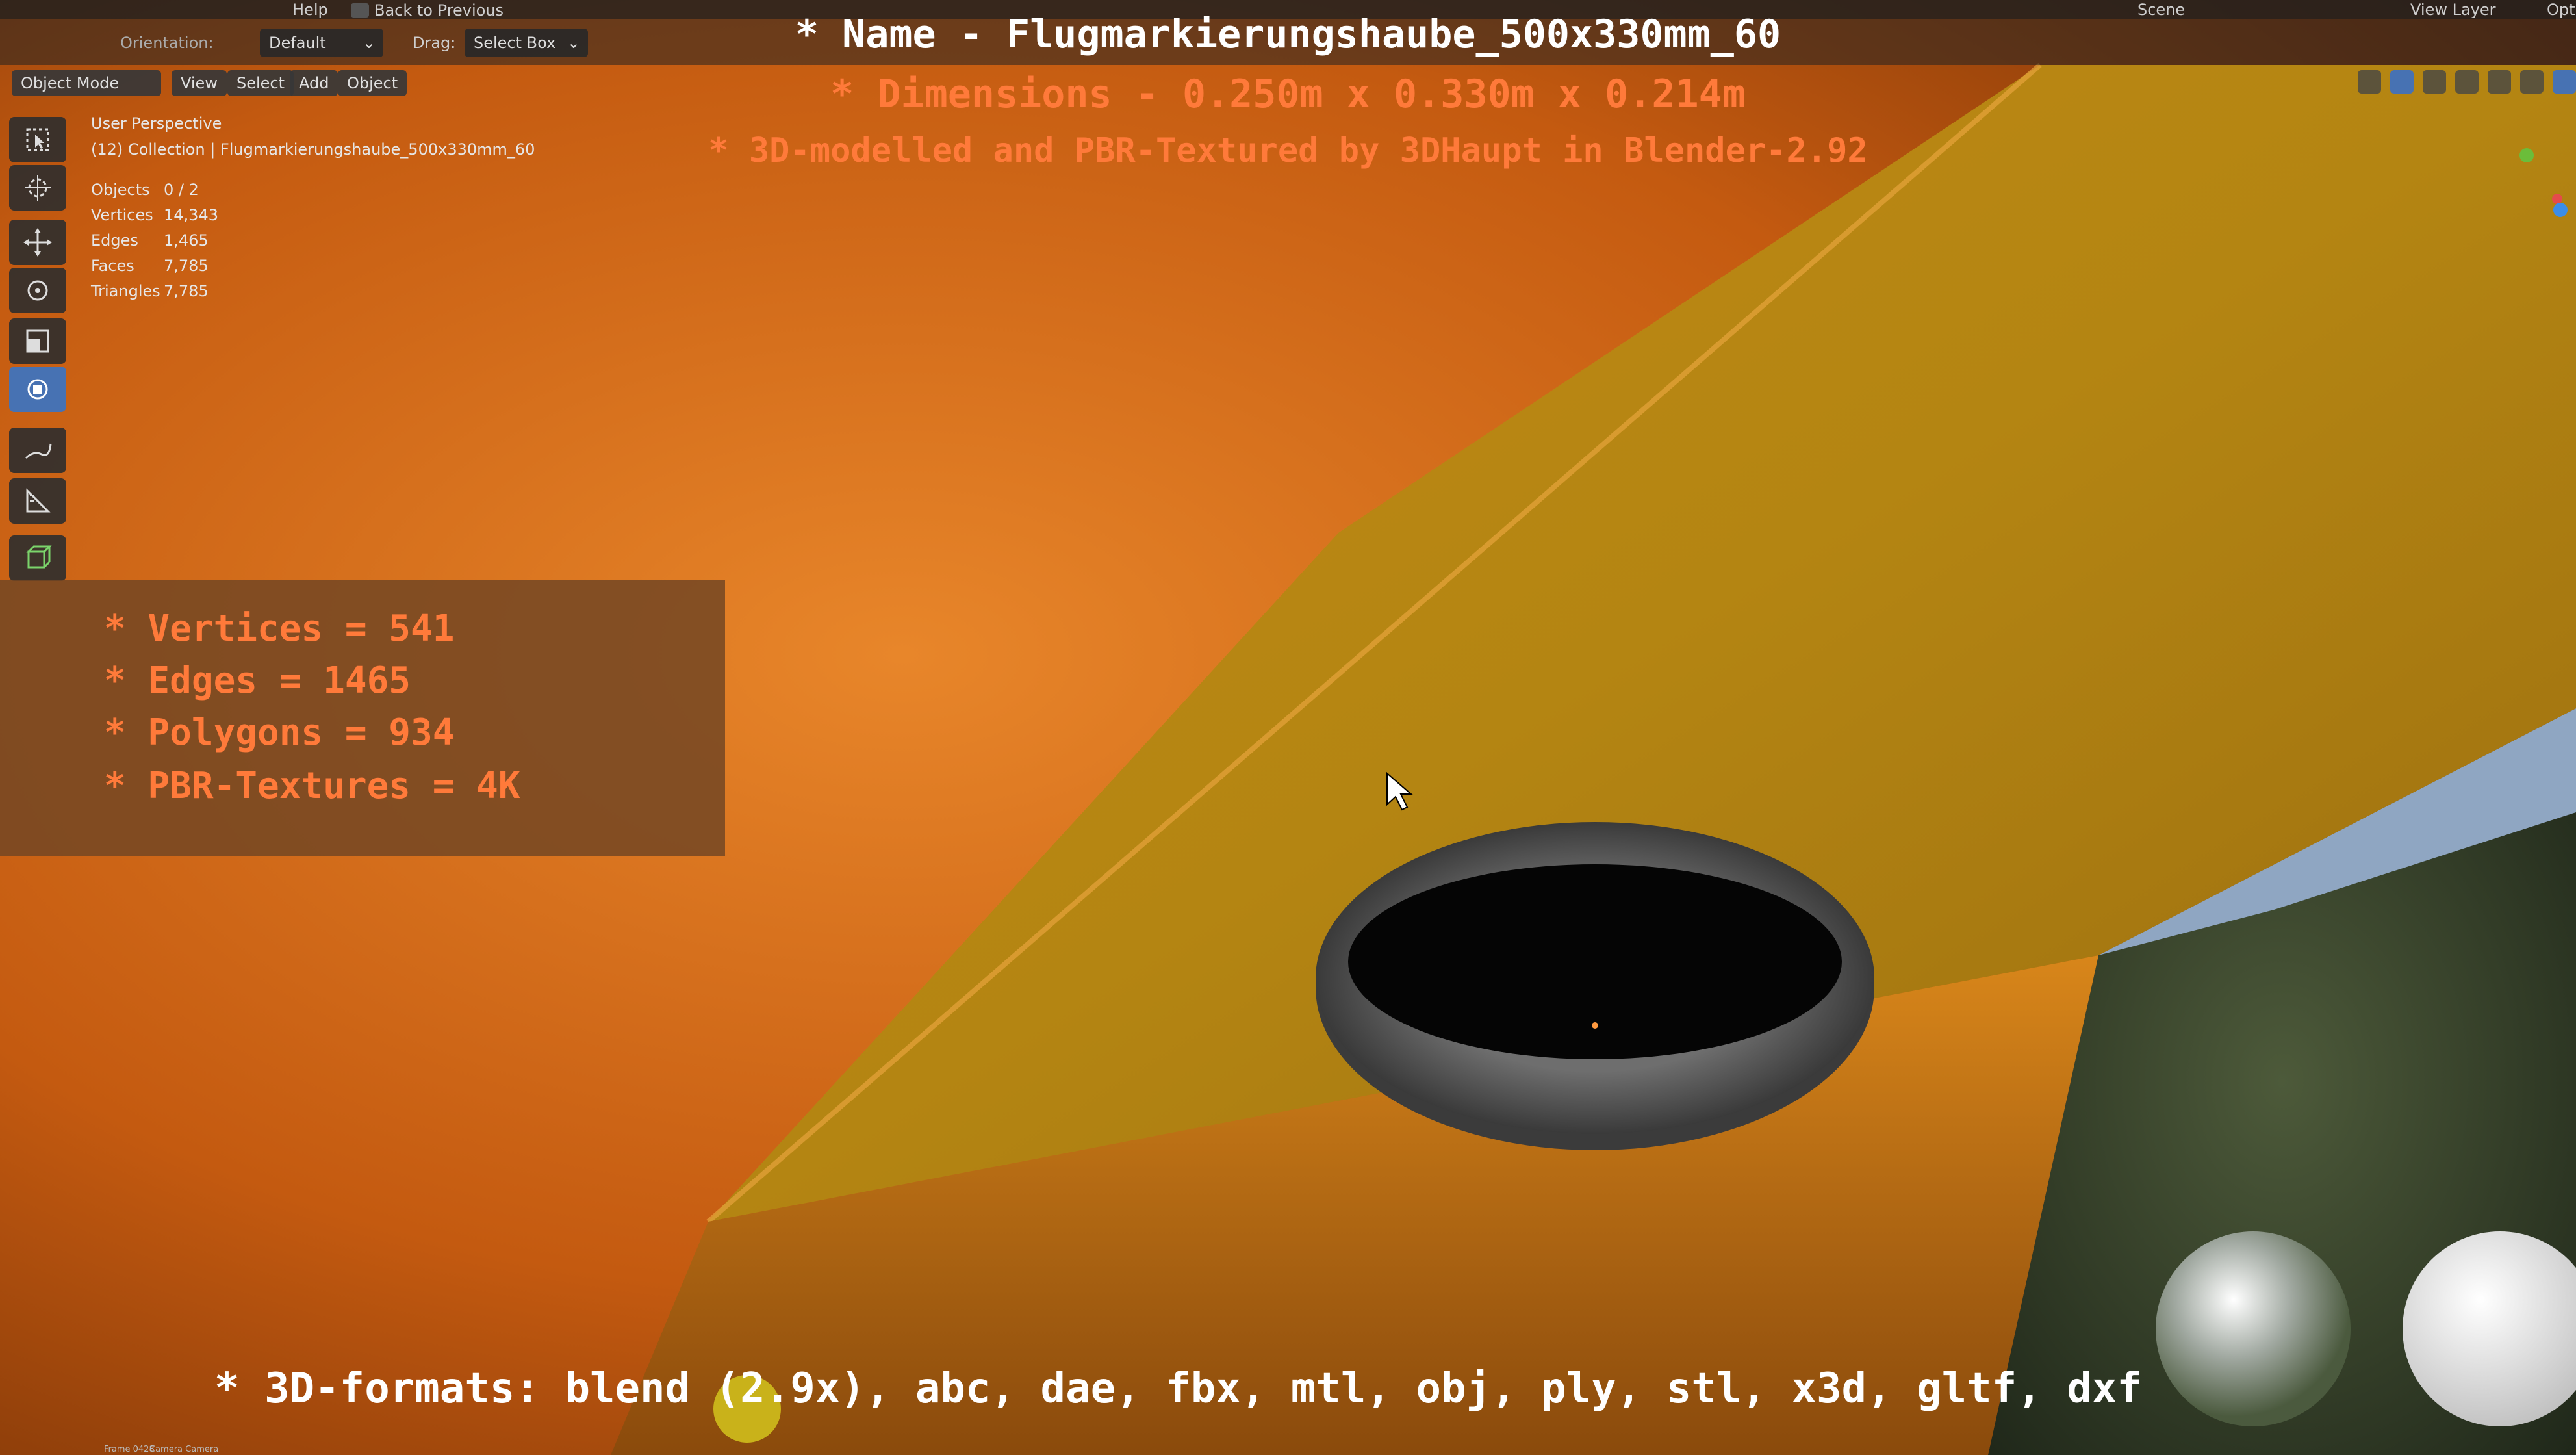  I want to click on annotate-tool, so click(37, 450).